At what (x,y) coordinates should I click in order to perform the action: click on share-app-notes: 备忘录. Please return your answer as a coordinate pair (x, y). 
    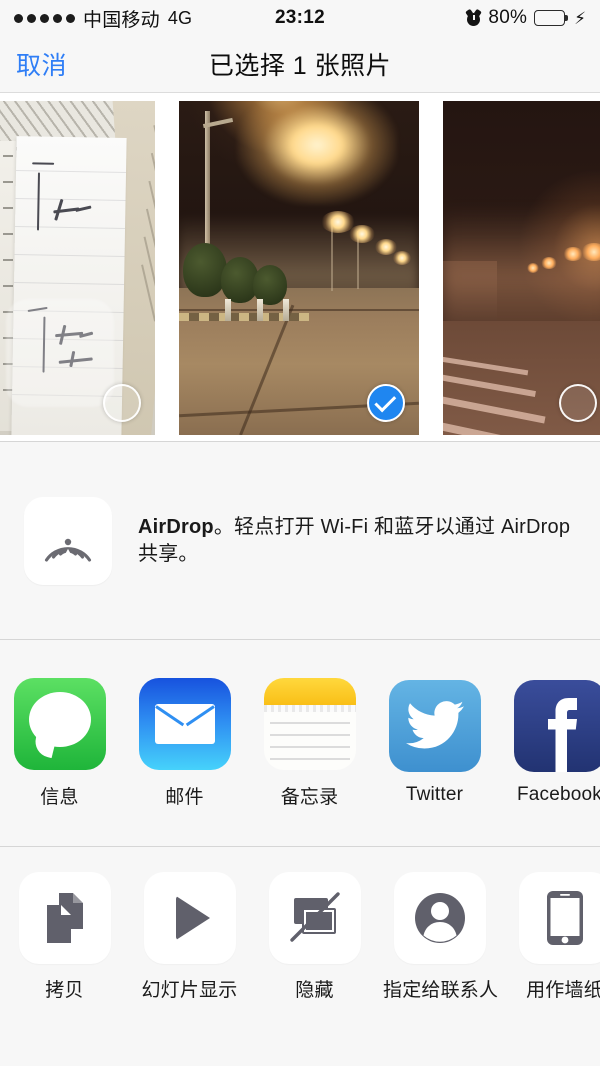
    Looking at the image, I should click on (309, 743).